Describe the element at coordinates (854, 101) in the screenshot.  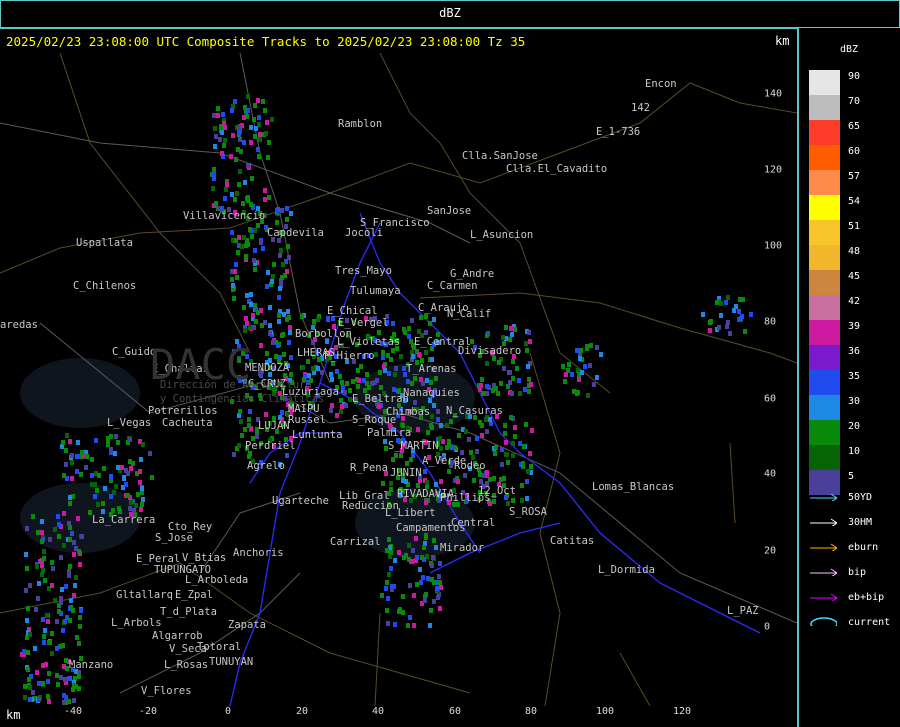
I see `color-swatch-label: 70` at that location.